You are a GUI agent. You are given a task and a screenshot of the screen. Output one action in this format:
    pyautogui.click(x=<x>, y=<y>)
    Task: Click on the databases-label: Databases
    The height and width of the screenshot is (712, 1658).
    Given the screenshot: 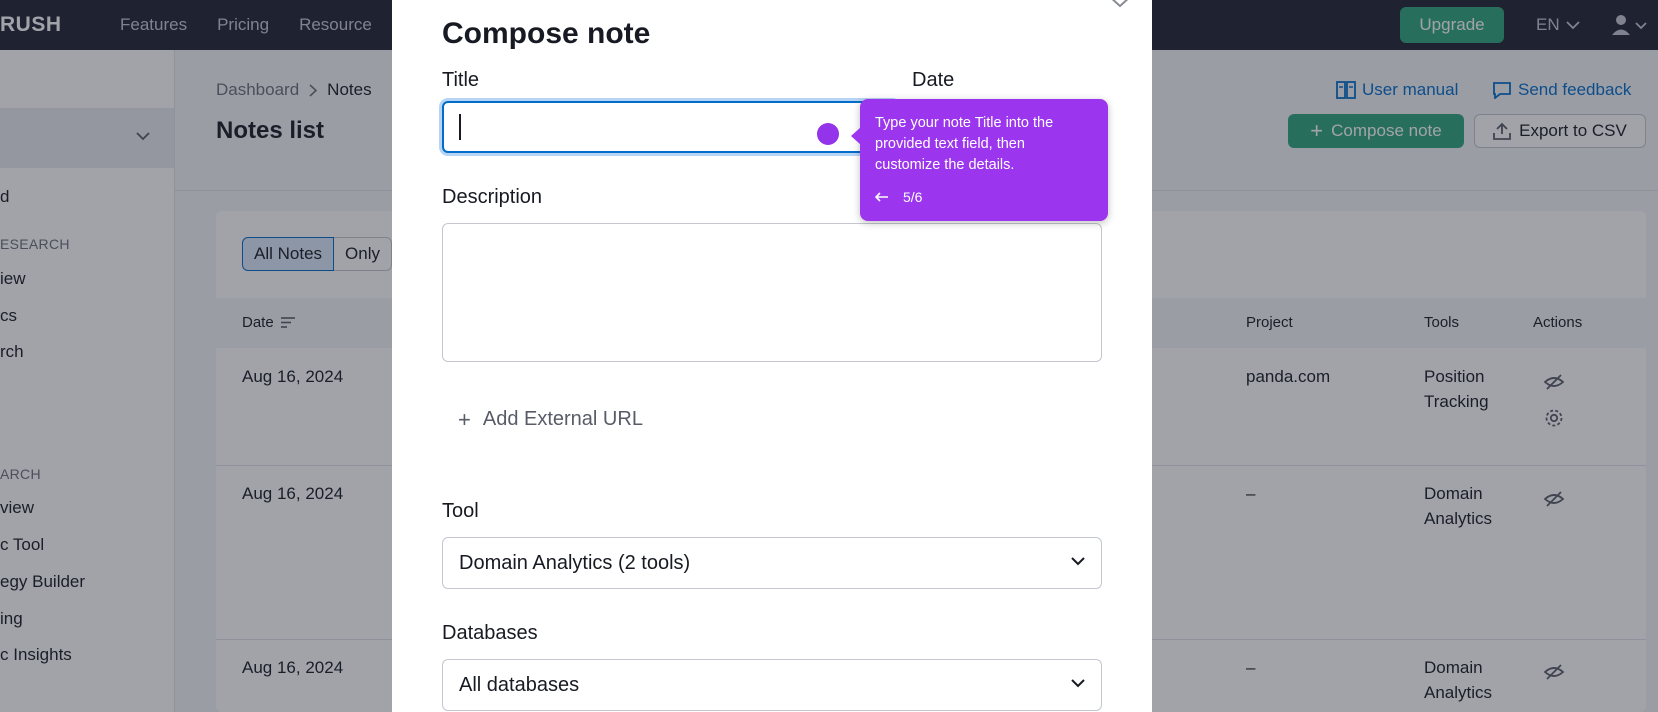 What is the action you would take?
    pyautogui.click(x=490, y=633)
    